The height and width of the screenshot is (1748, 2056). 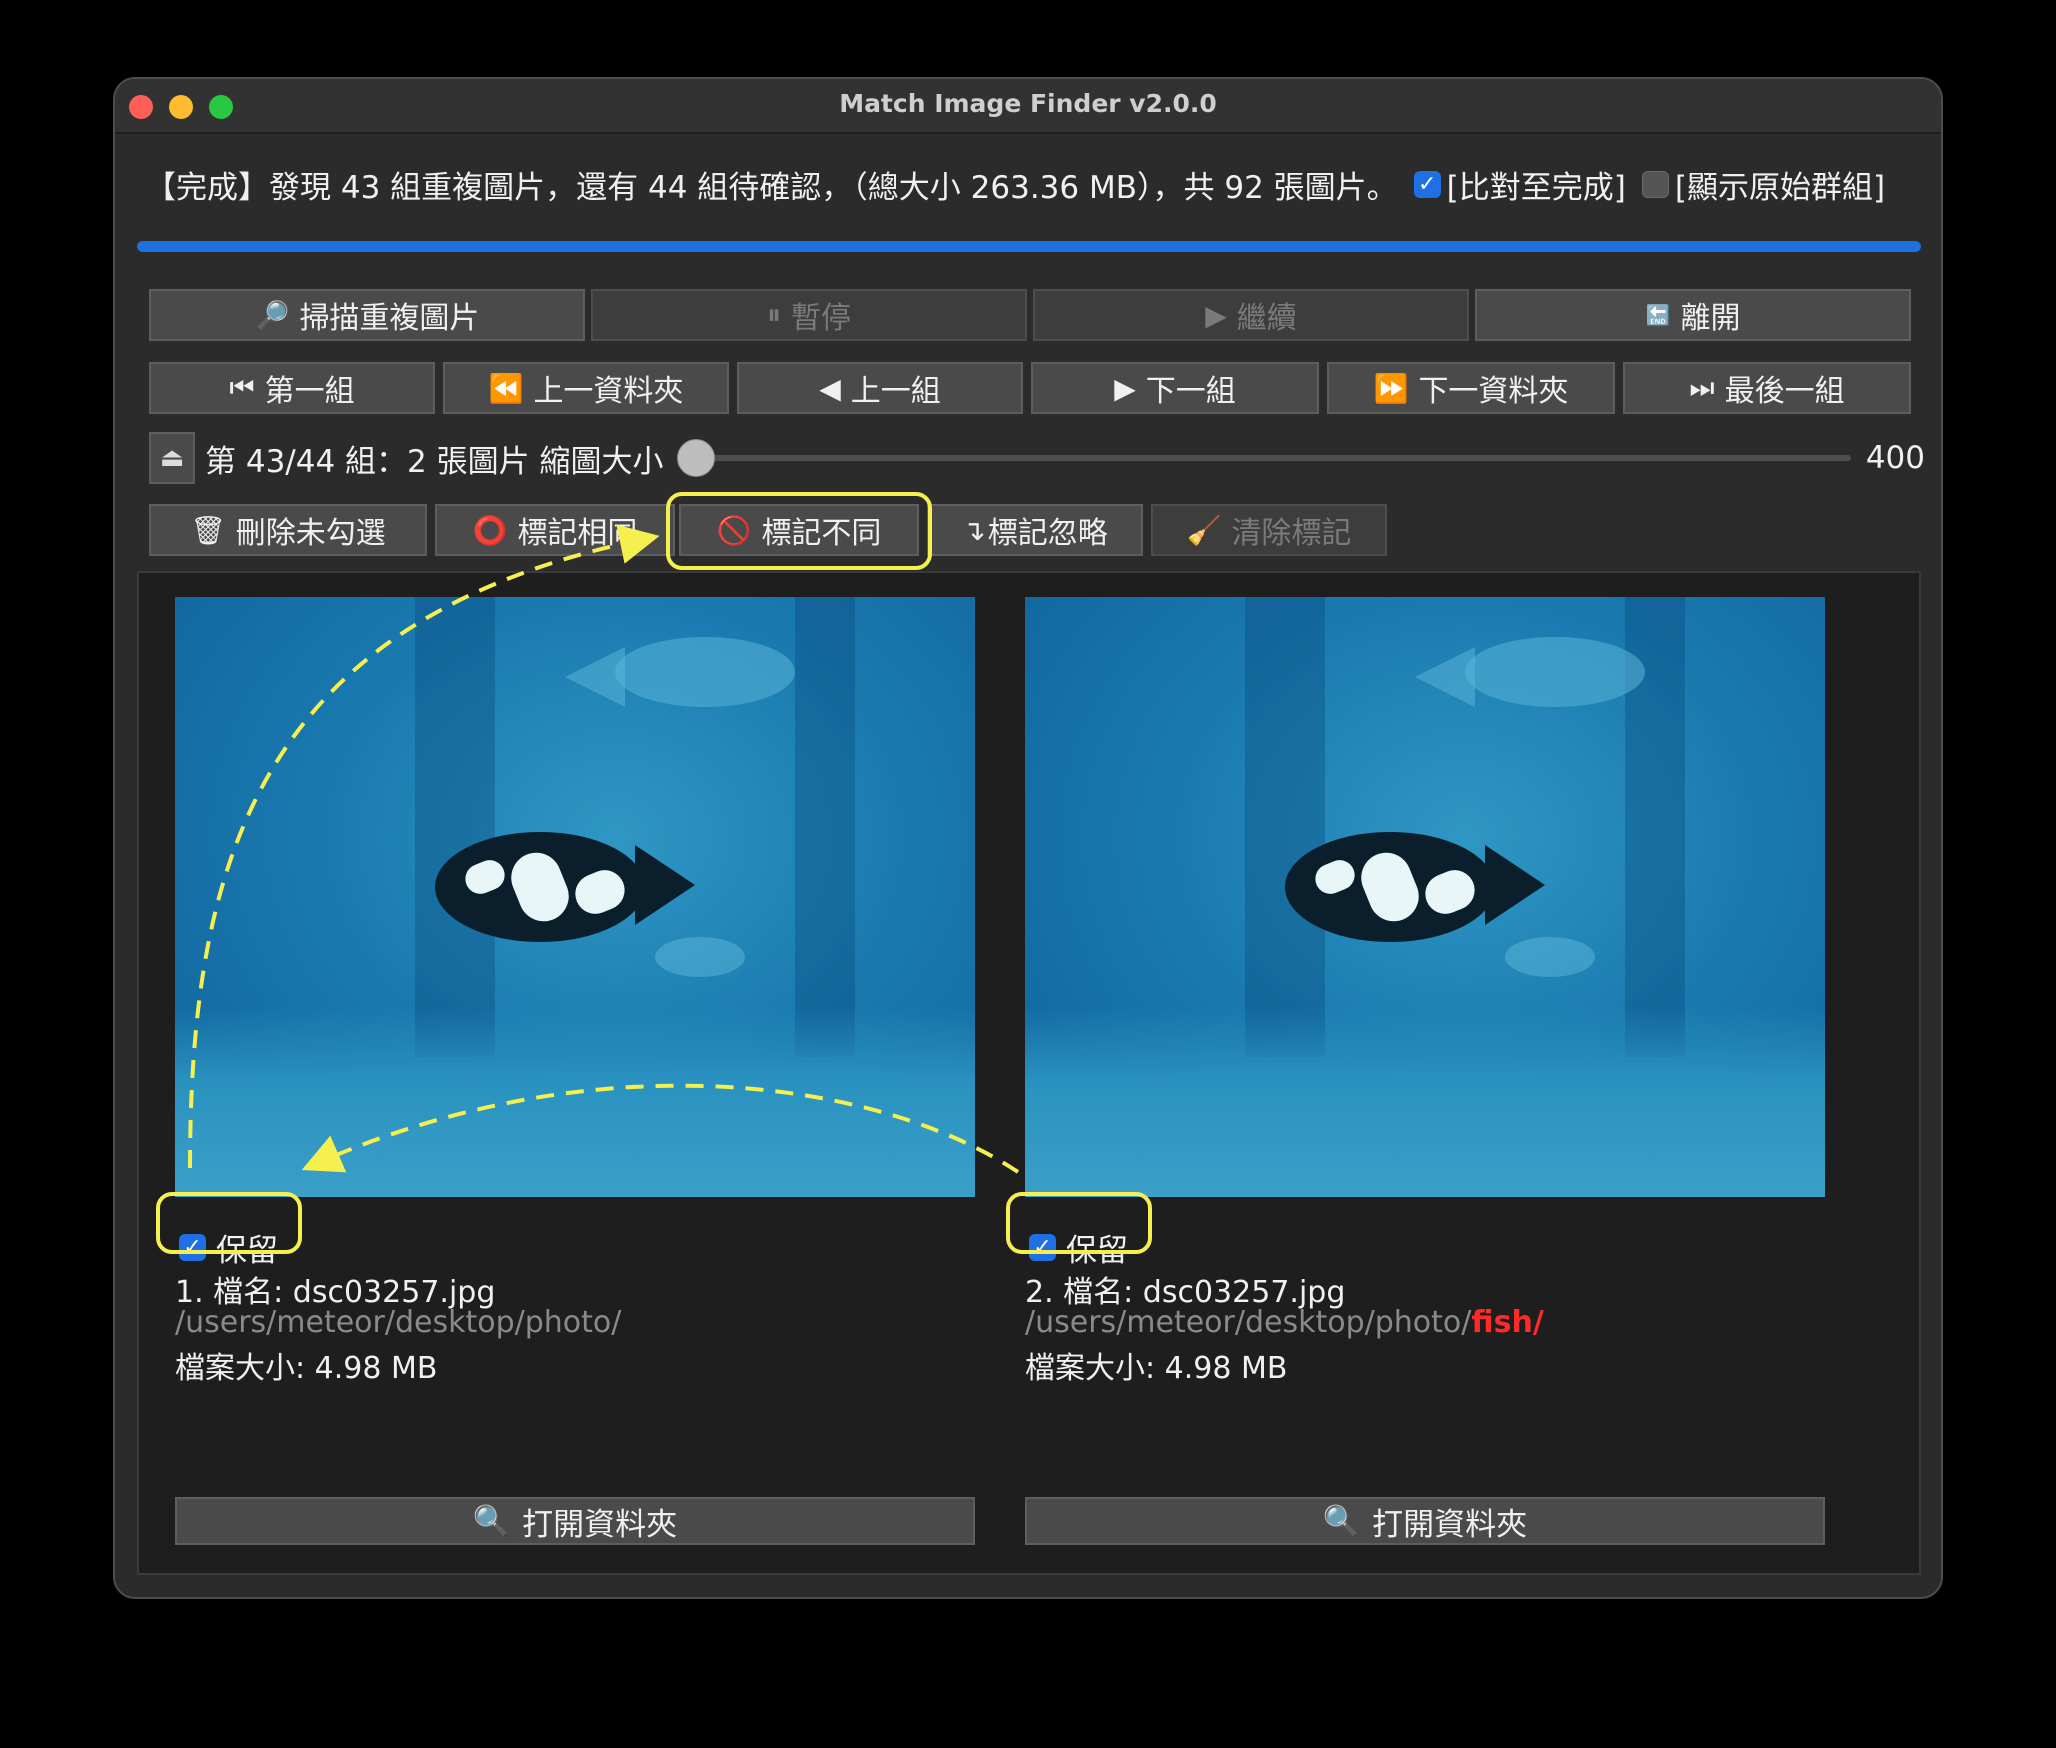 I want to click on file-size-2: 檔案大小: 4.98 MB, so click(x=1156, y=1368).